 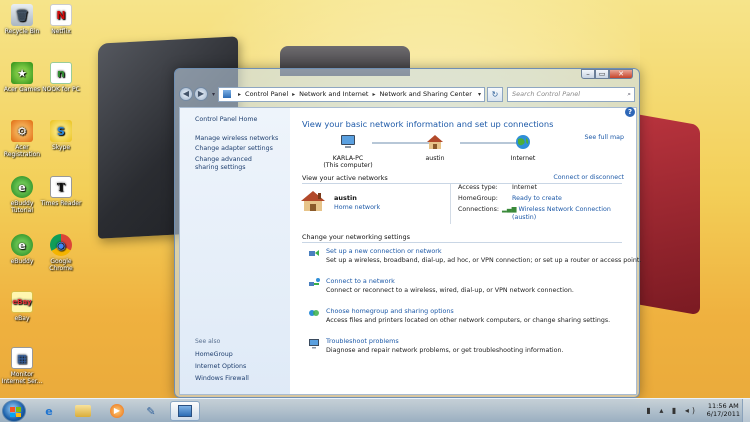 What do you see at coordinates (537, 199) in the screenshot?
I see `homegroup-ready-link: Ready to create` at bounding box center [537, 199].